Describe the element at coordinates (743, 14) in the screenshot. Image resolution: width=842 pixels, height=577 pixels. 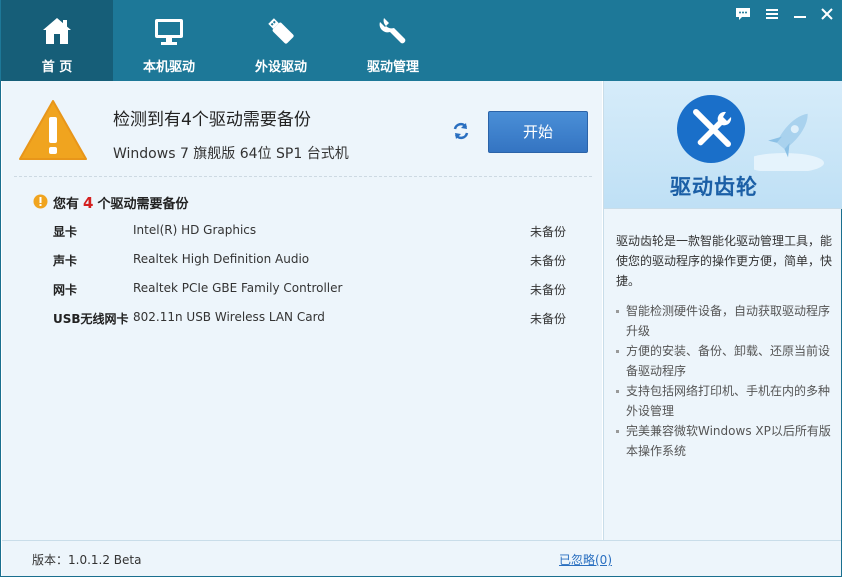
I see `feedback-icon` at that location.